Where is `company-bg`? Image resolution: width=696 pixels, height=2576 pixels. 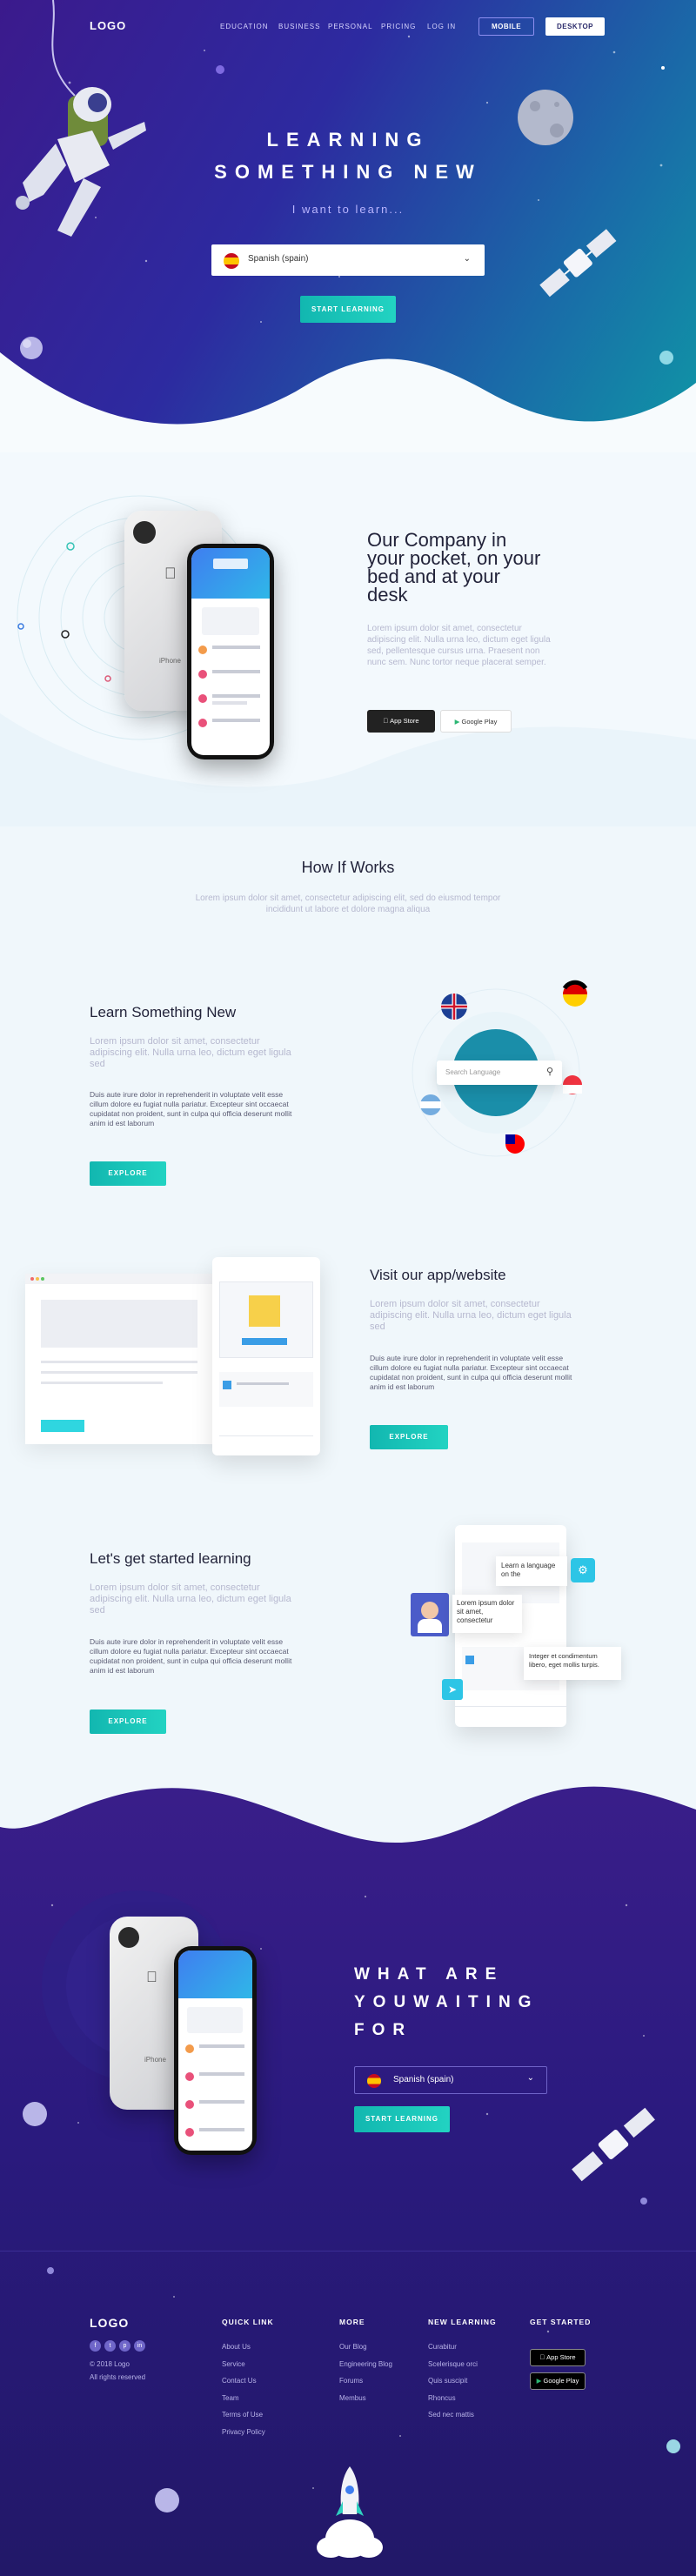
company-bg is located at coordinates (348, 660).